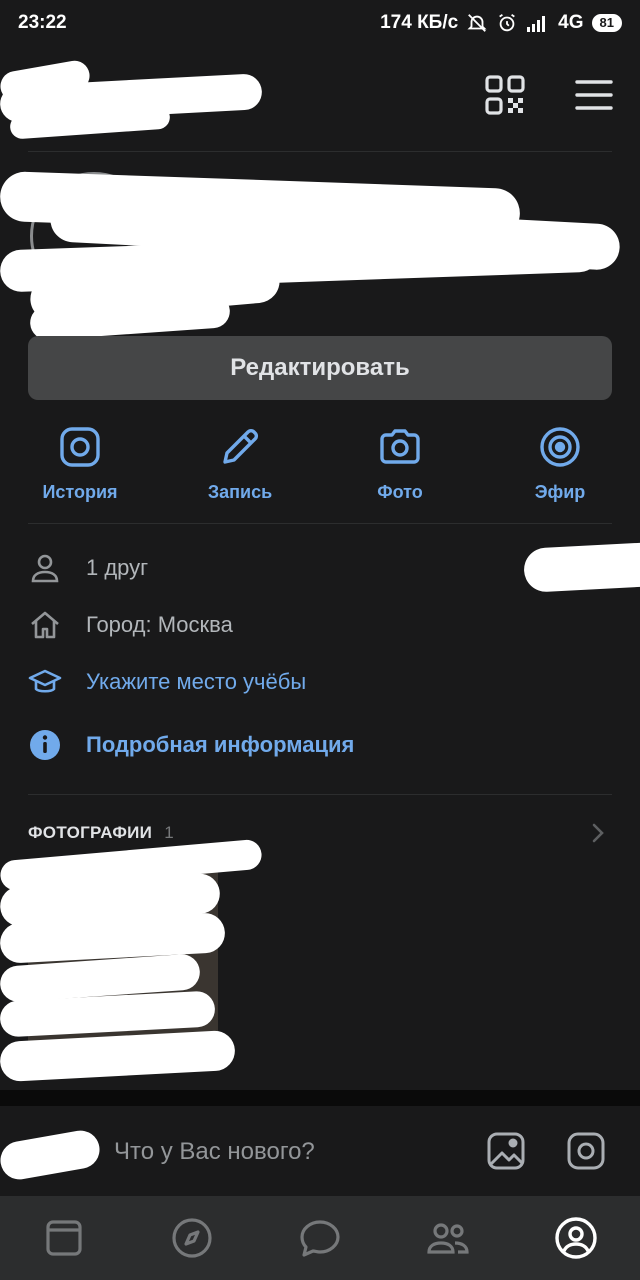 The image size is (640, 1280). I want to click on action-story: История, so click(80, 468).